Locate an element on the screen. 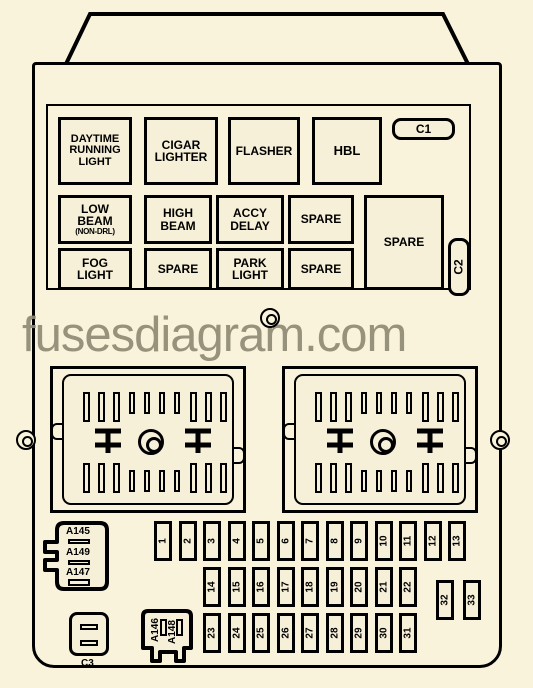  fuse-17: 17 is located at coordinates (285, 587).